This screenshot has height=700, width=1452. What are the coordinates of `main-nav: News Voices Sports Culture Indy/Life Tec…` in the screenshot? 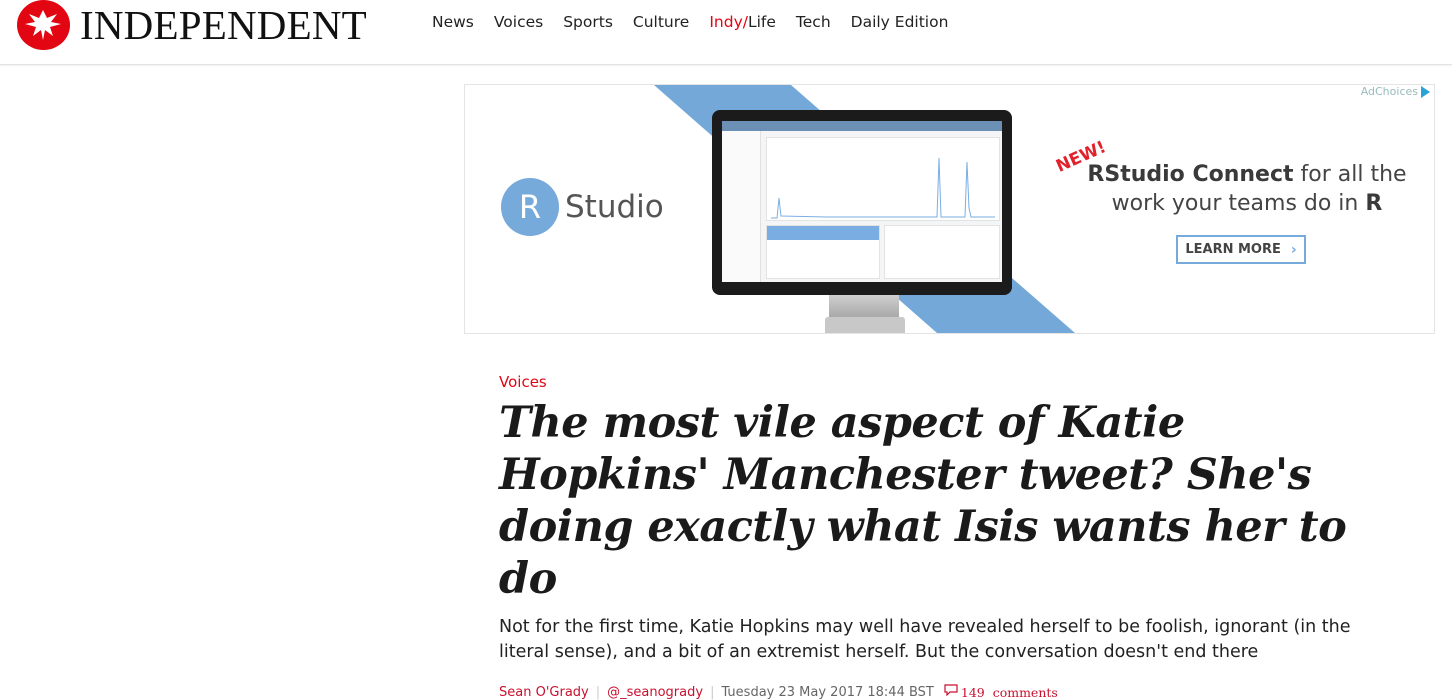 It's located at (700, 22).